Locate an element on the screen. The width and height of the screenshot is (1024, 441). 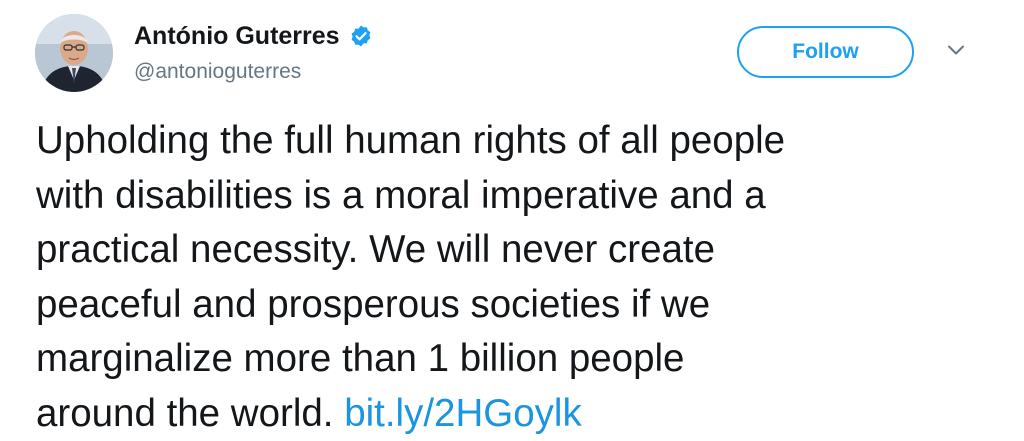
author-name-row: António Guterres is located at coordinates (253, 36).